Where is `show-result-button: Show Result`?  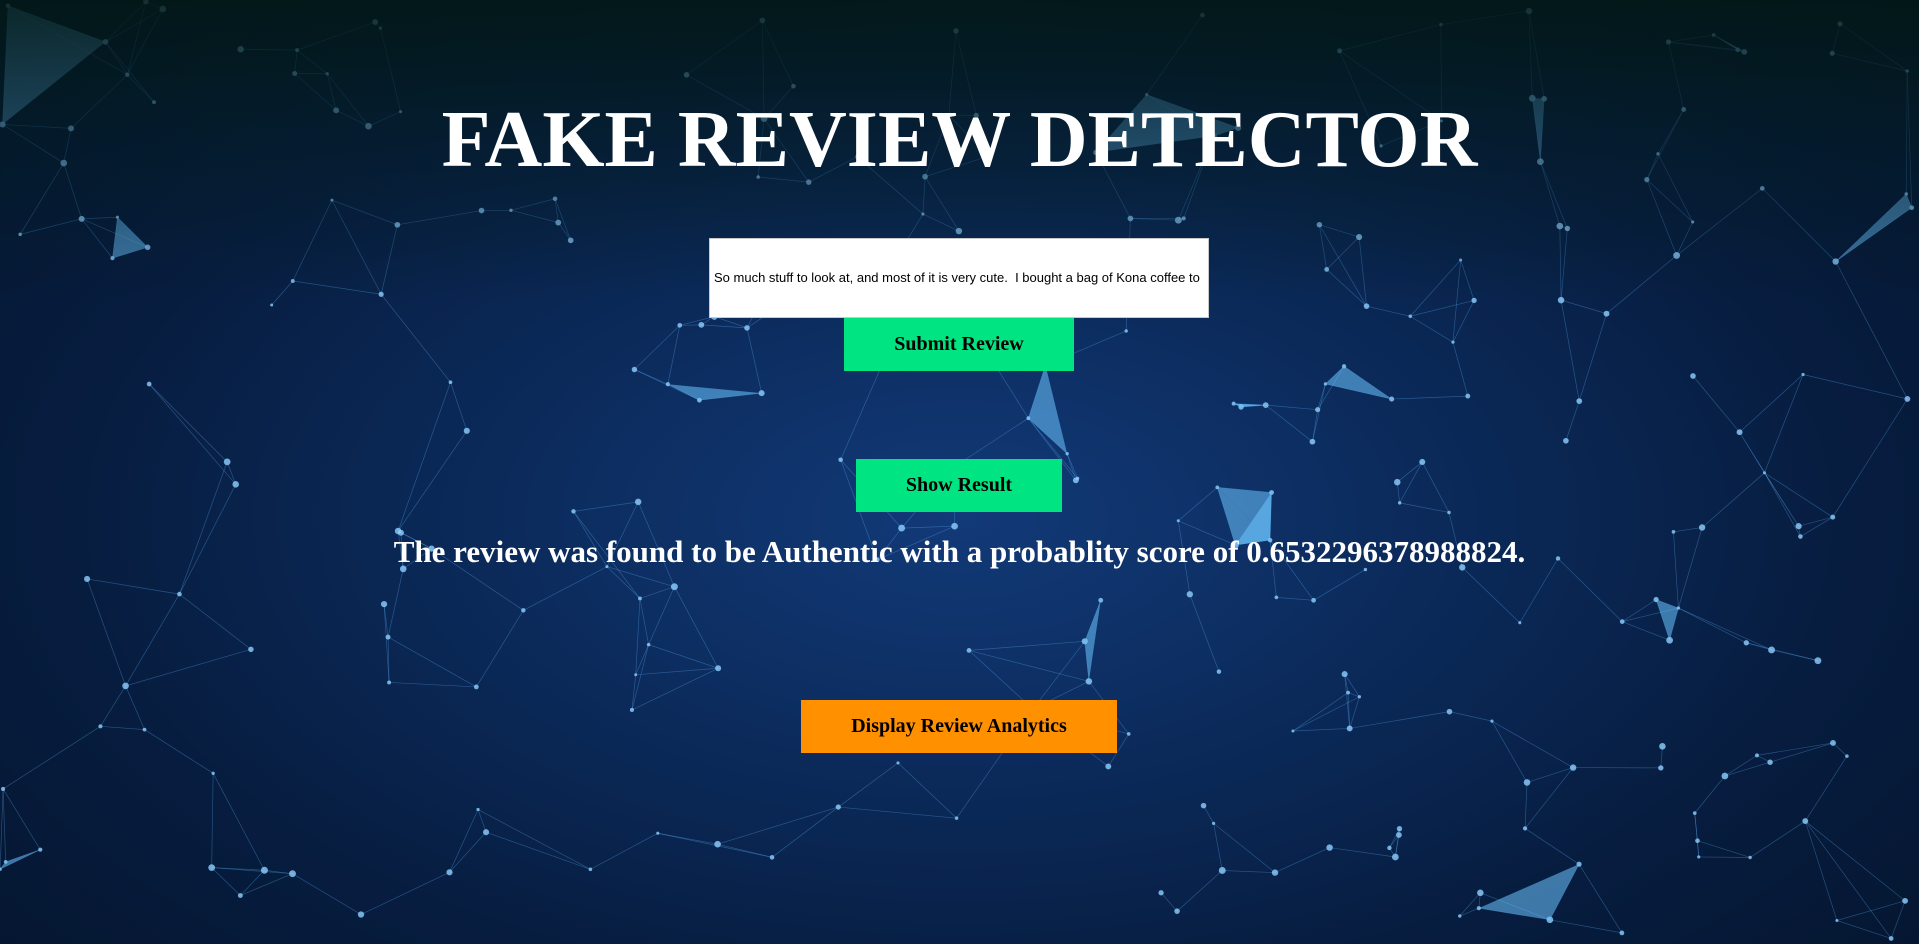
show-result-button: Show Result is located at coordinates (959, 485).